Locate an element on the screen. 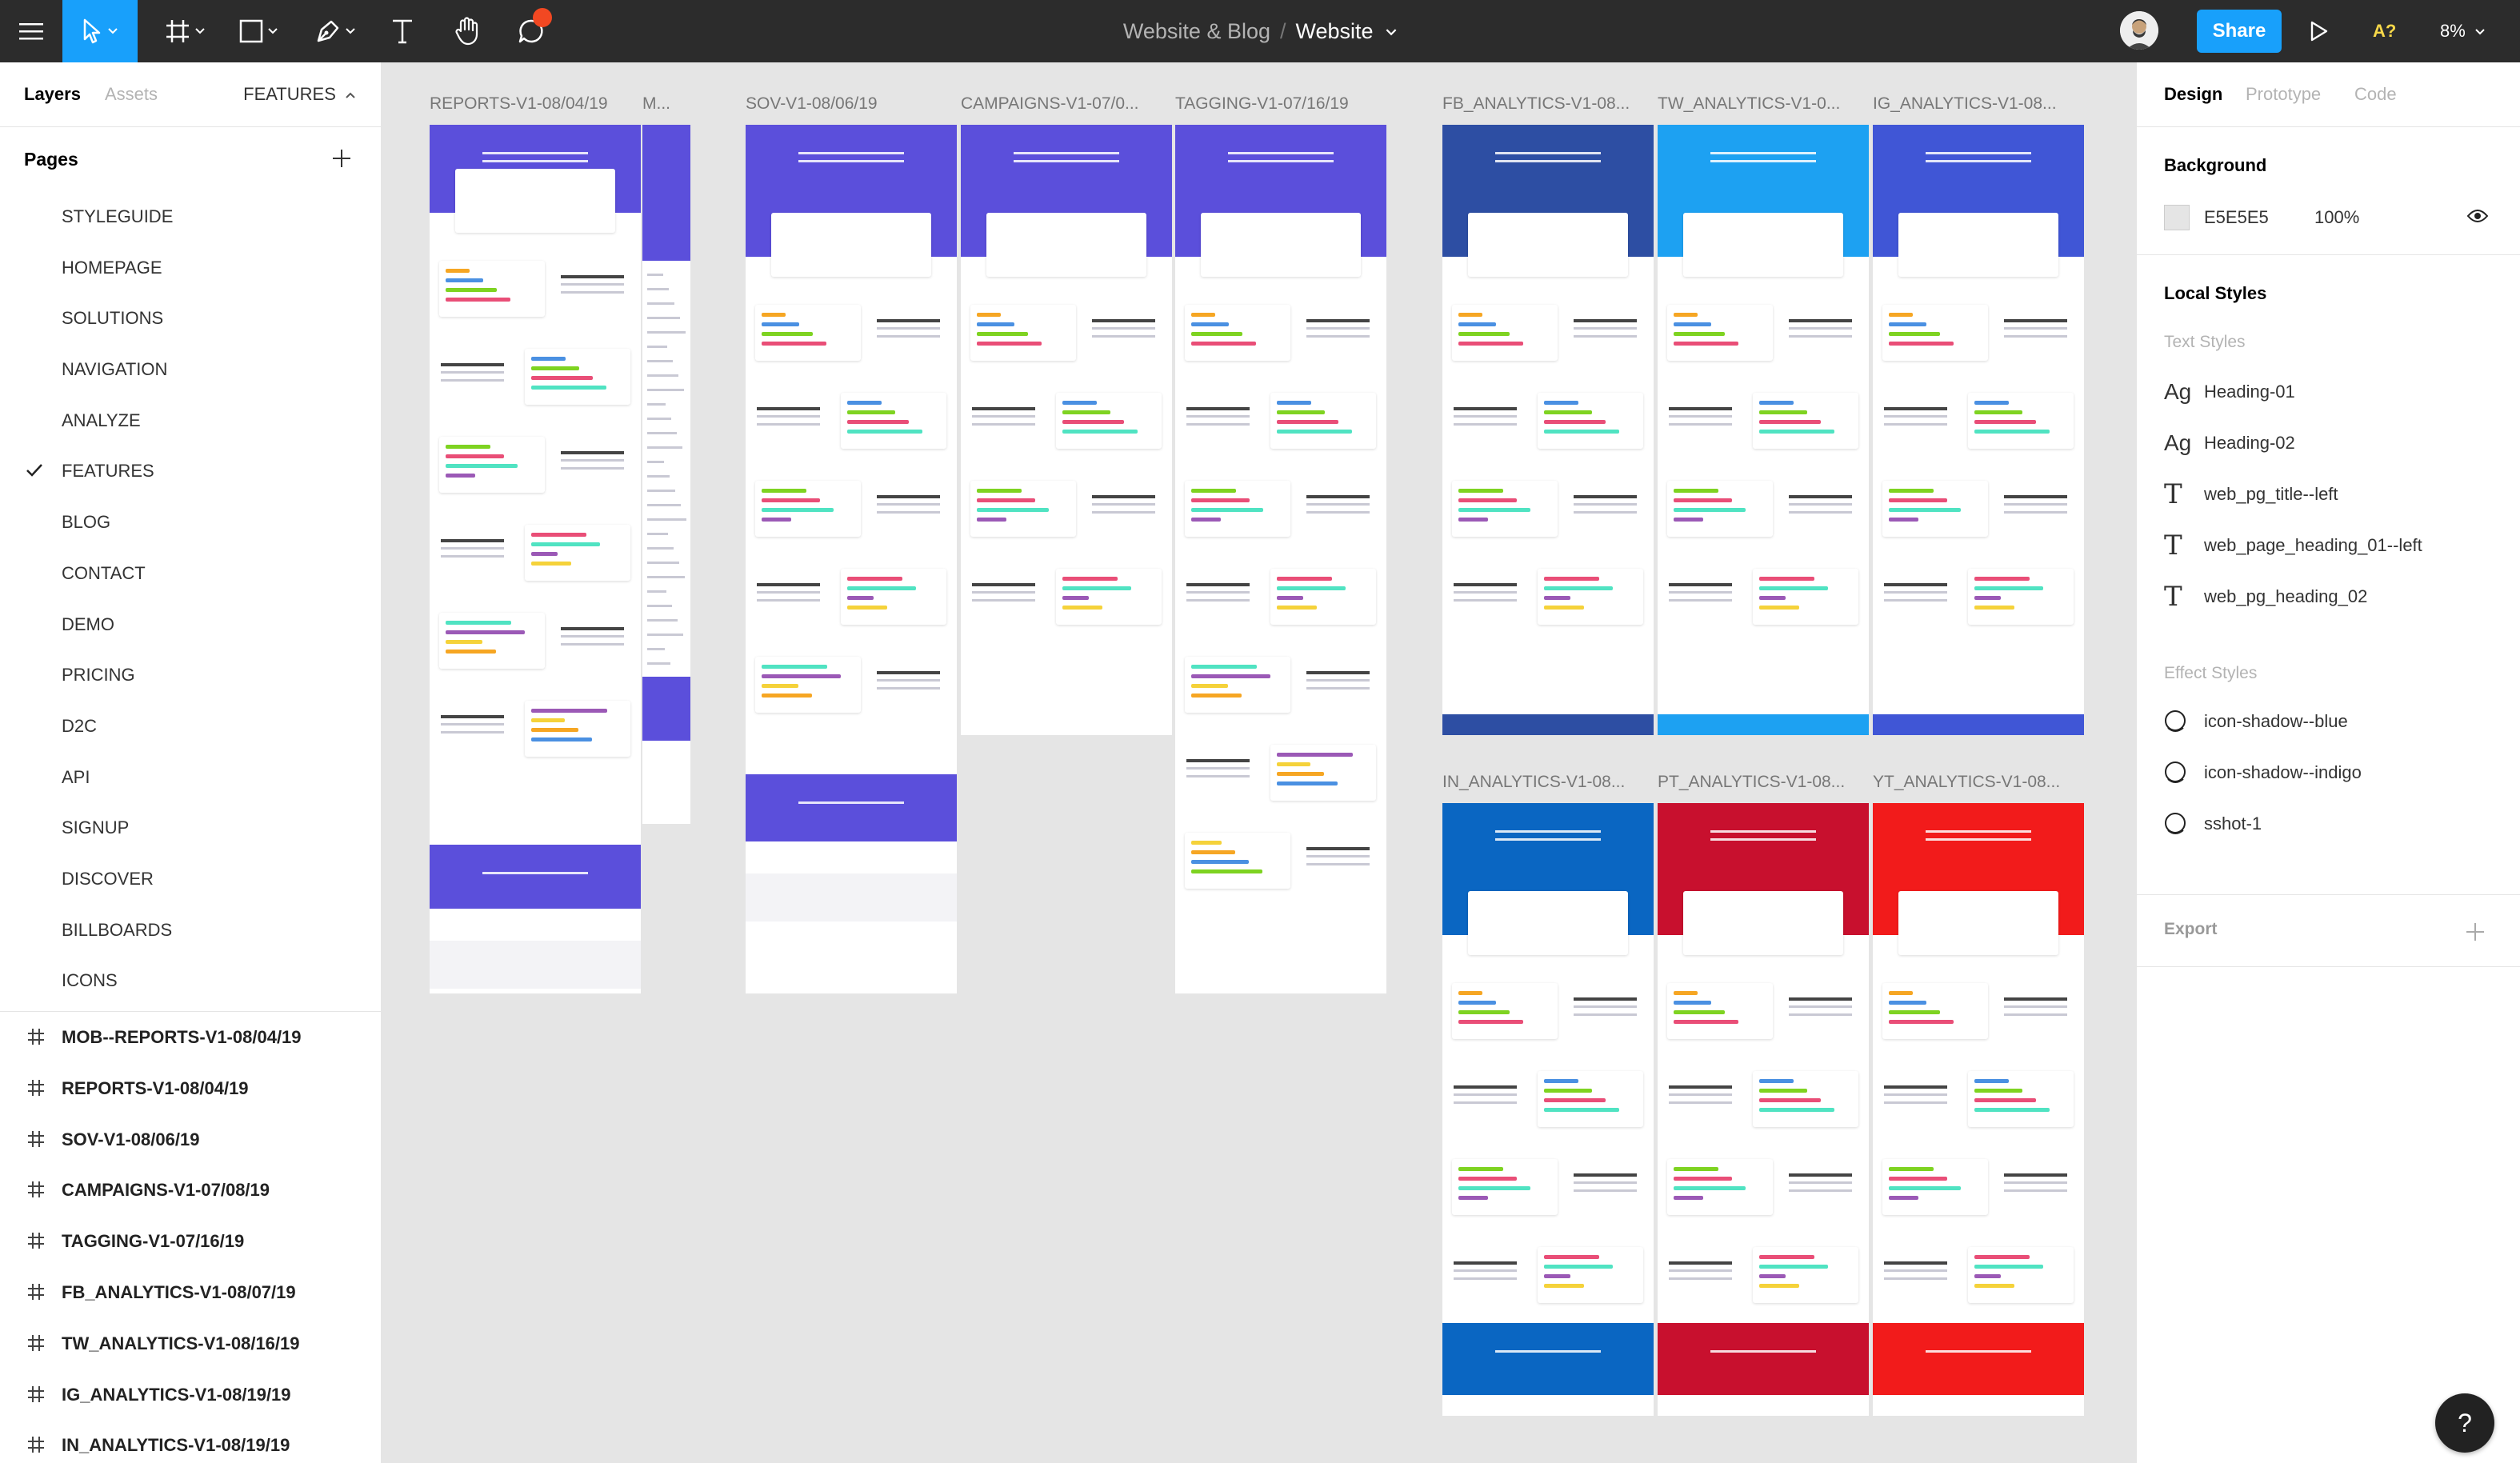 This screenshot has width=2520, height=1463. background-hex-input: E5E5E5 is located at coordinates (2236, 217).